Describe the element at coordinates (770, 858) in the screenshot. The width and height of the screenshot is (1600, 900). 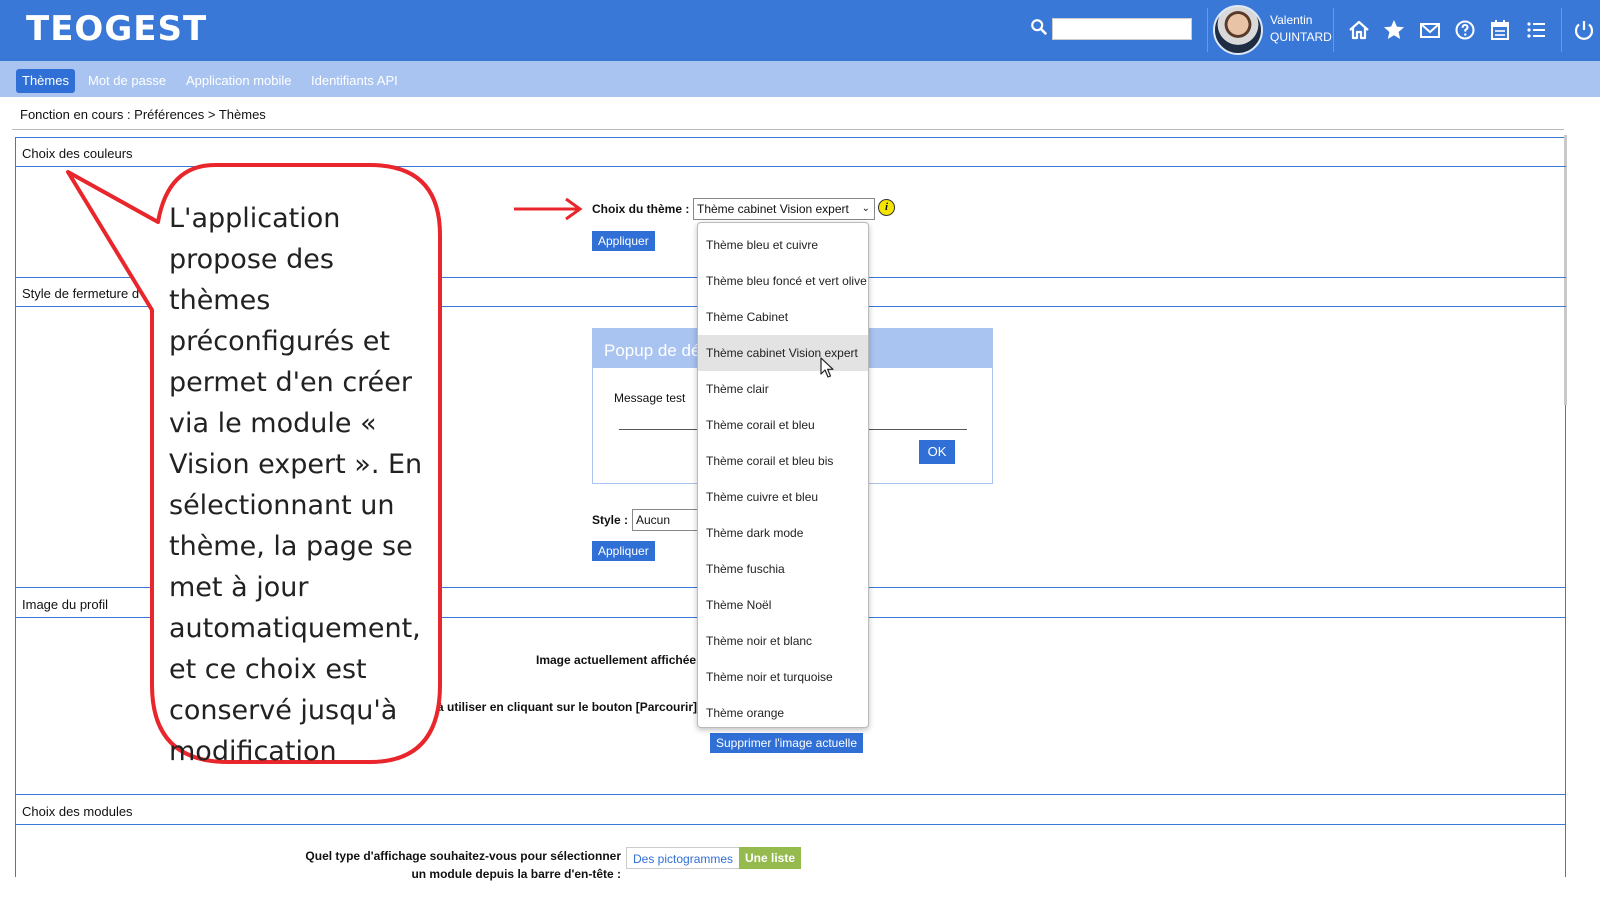
I see `option-list: Une liste` at that location.